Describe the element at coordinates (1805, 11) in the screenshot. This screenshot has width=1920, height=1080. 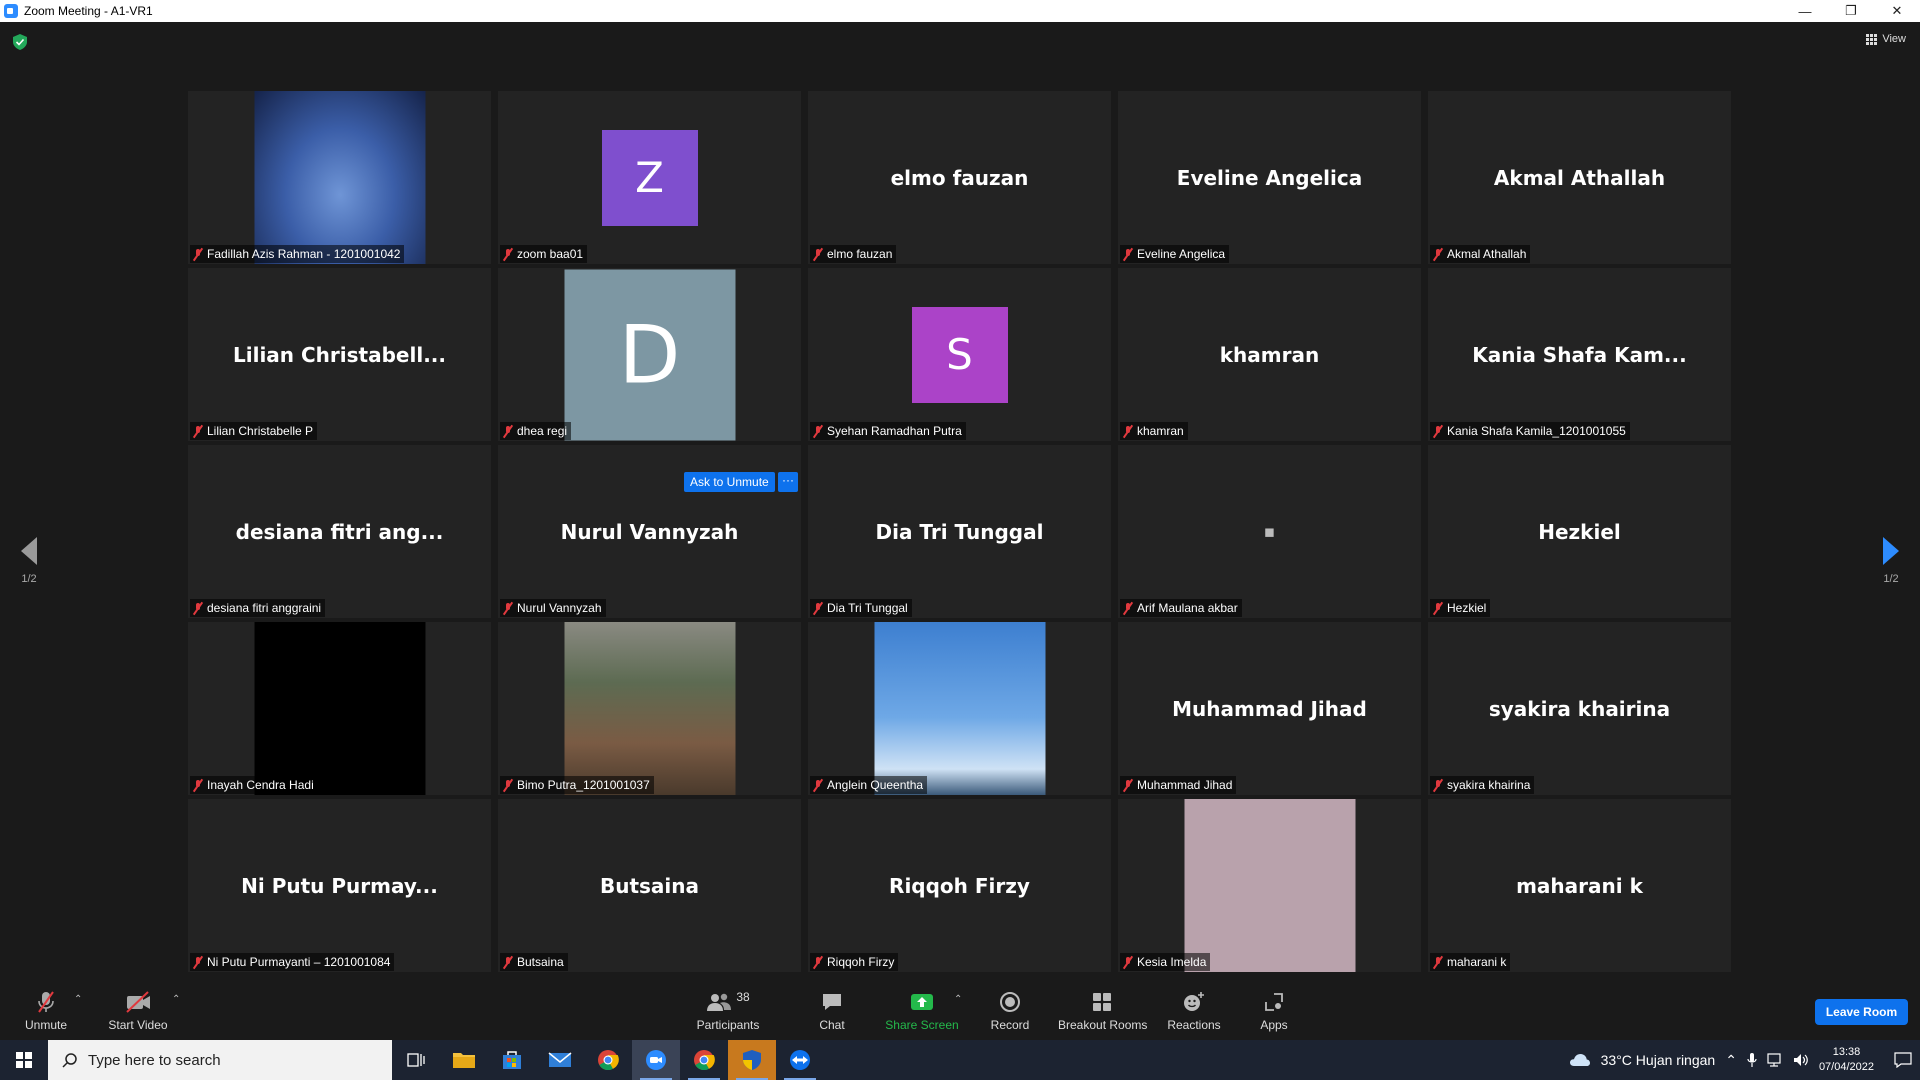
I see `minimize-button: —` at that location.